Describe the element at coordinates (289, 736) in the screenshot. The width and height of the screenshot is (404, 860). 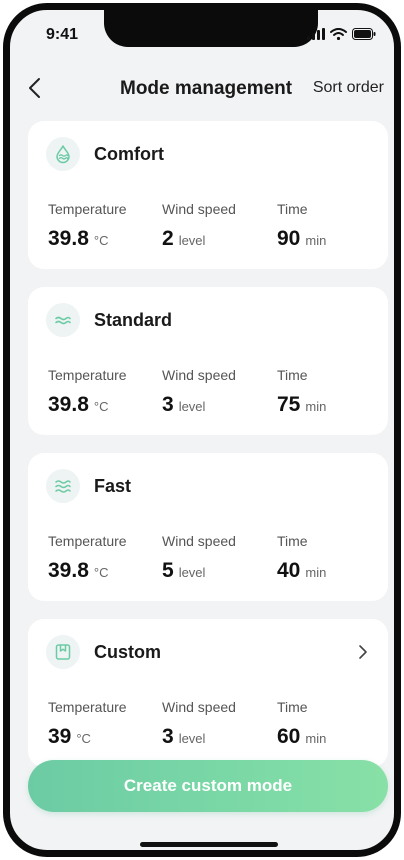
I see `time-value: 60` at that location.